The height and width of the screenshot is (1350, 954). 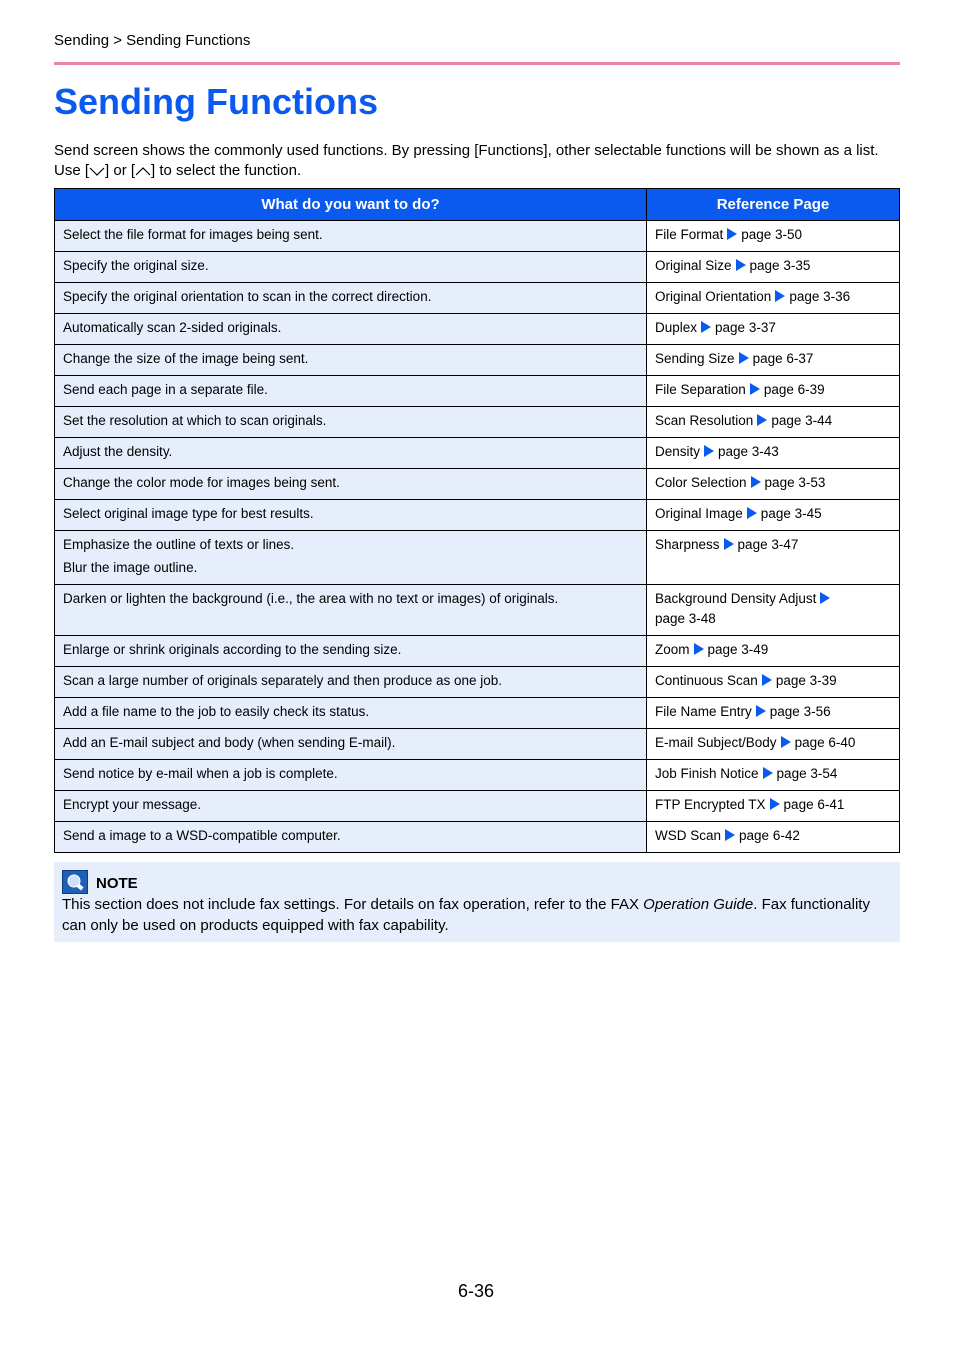 I want to click on task-text: Send each page in a separate file., so click(x=165, y=389).